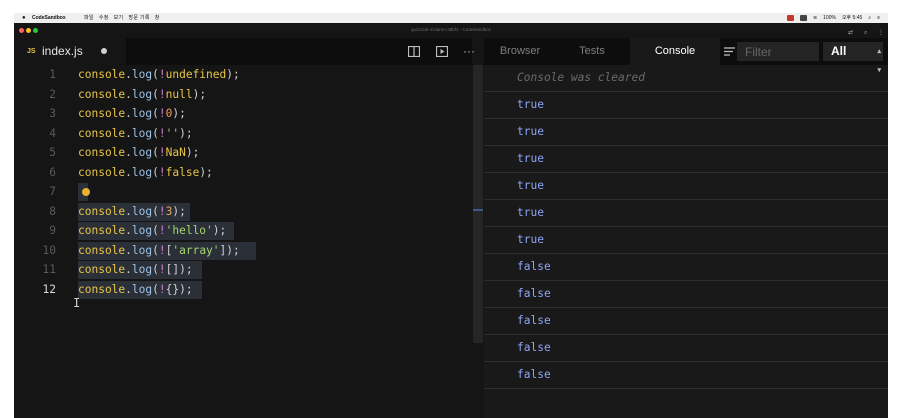  What do you see at coordinates (878, 18) in the screenshot?
I see `control-center-icon: ≡` at bounding box center [878, 18].